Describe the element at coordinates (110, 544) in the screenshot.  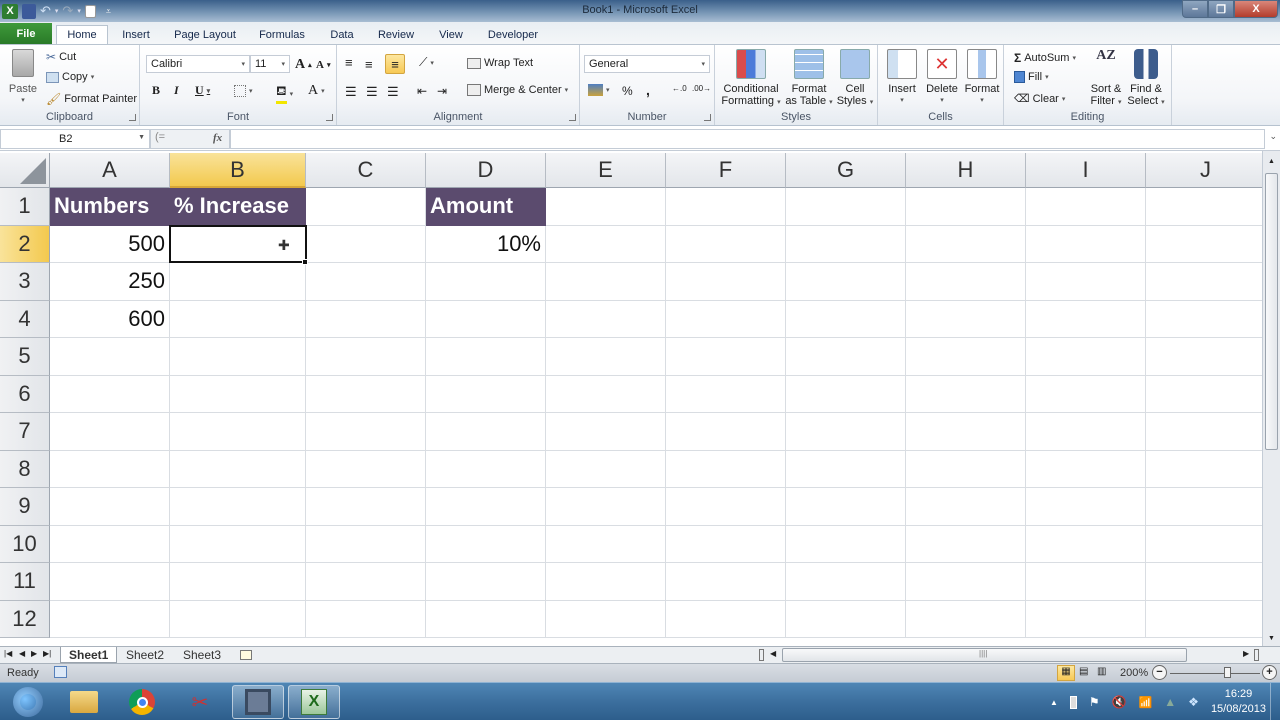
I see `cell-a10` at that location.